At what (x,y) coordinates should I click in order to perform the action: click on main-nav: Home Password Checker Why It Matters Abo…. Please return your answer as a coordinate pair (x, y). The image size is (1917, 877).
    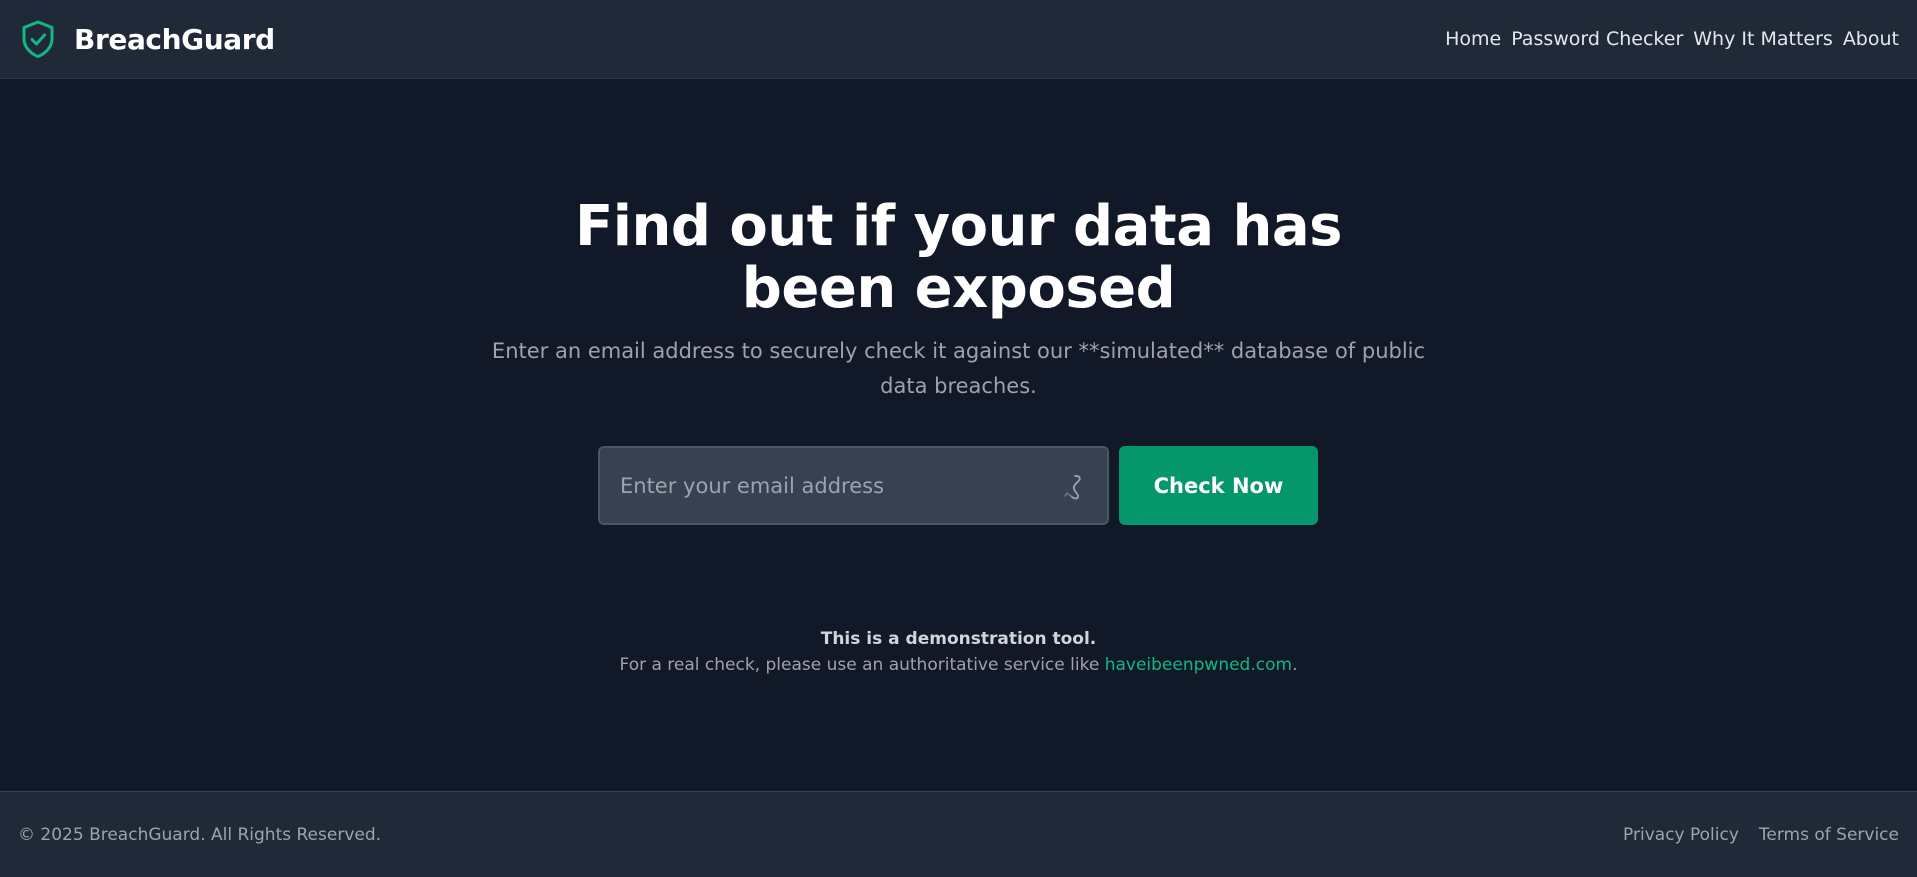
    Looking at the image, I should click on (1672, 39).